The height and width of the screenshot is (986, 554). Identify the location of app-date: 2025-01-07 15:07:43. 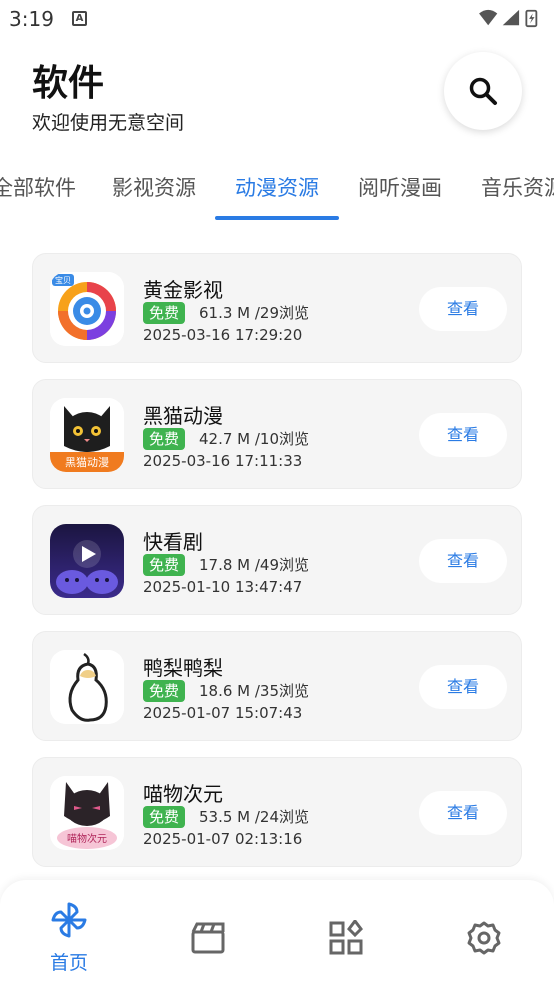
(223, 713).